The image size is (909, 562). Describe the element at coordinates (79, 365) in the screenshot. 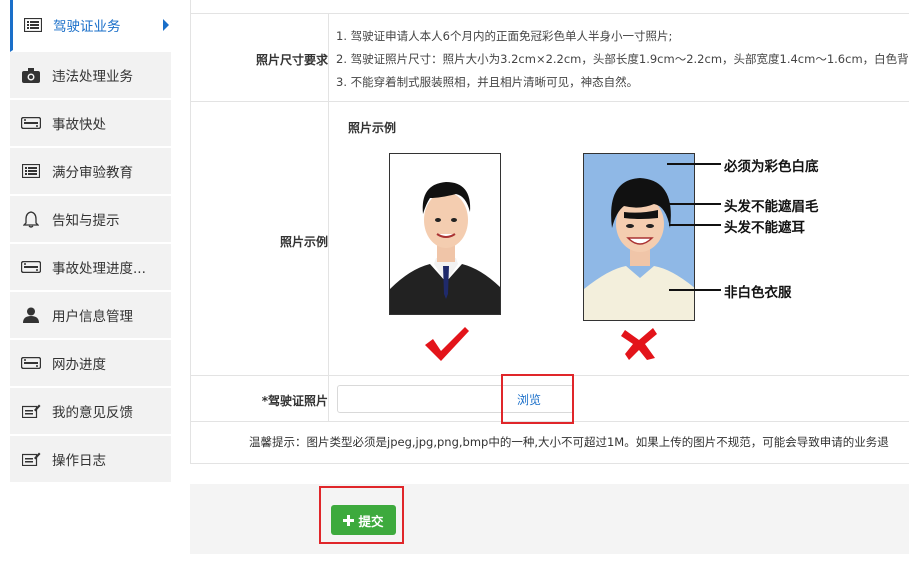

I see `sidebar-item-label: 网办进度` at that location.